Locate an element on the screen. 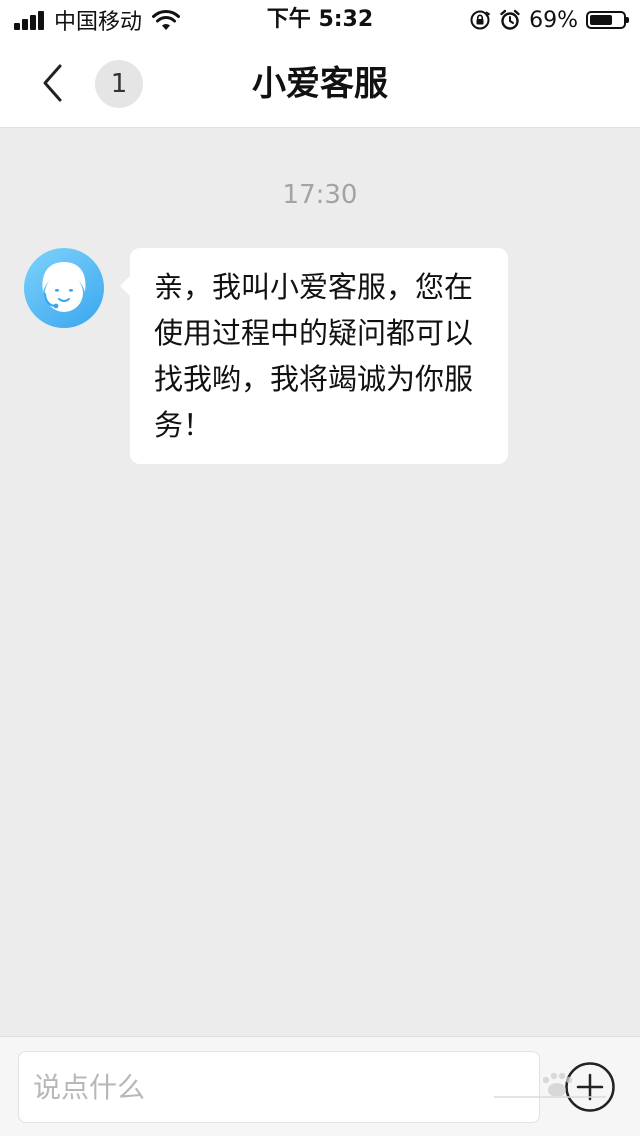 Image resolution: width=640 pixels, height=1136 pixels. plus-circle-icon is located at coordinates (590, 1087).